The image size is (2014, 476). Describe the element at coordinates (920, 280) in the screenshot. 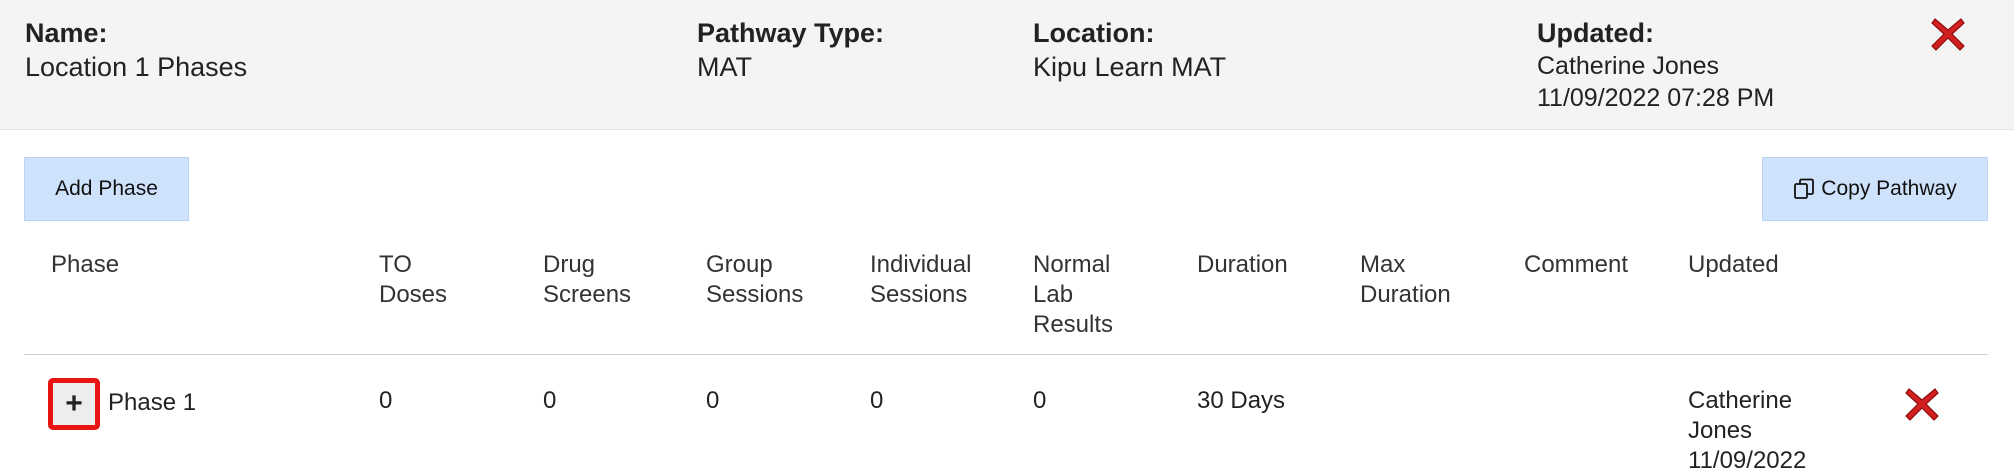

I see `col-header-individual-sessions: Individual Sessions` at that location.